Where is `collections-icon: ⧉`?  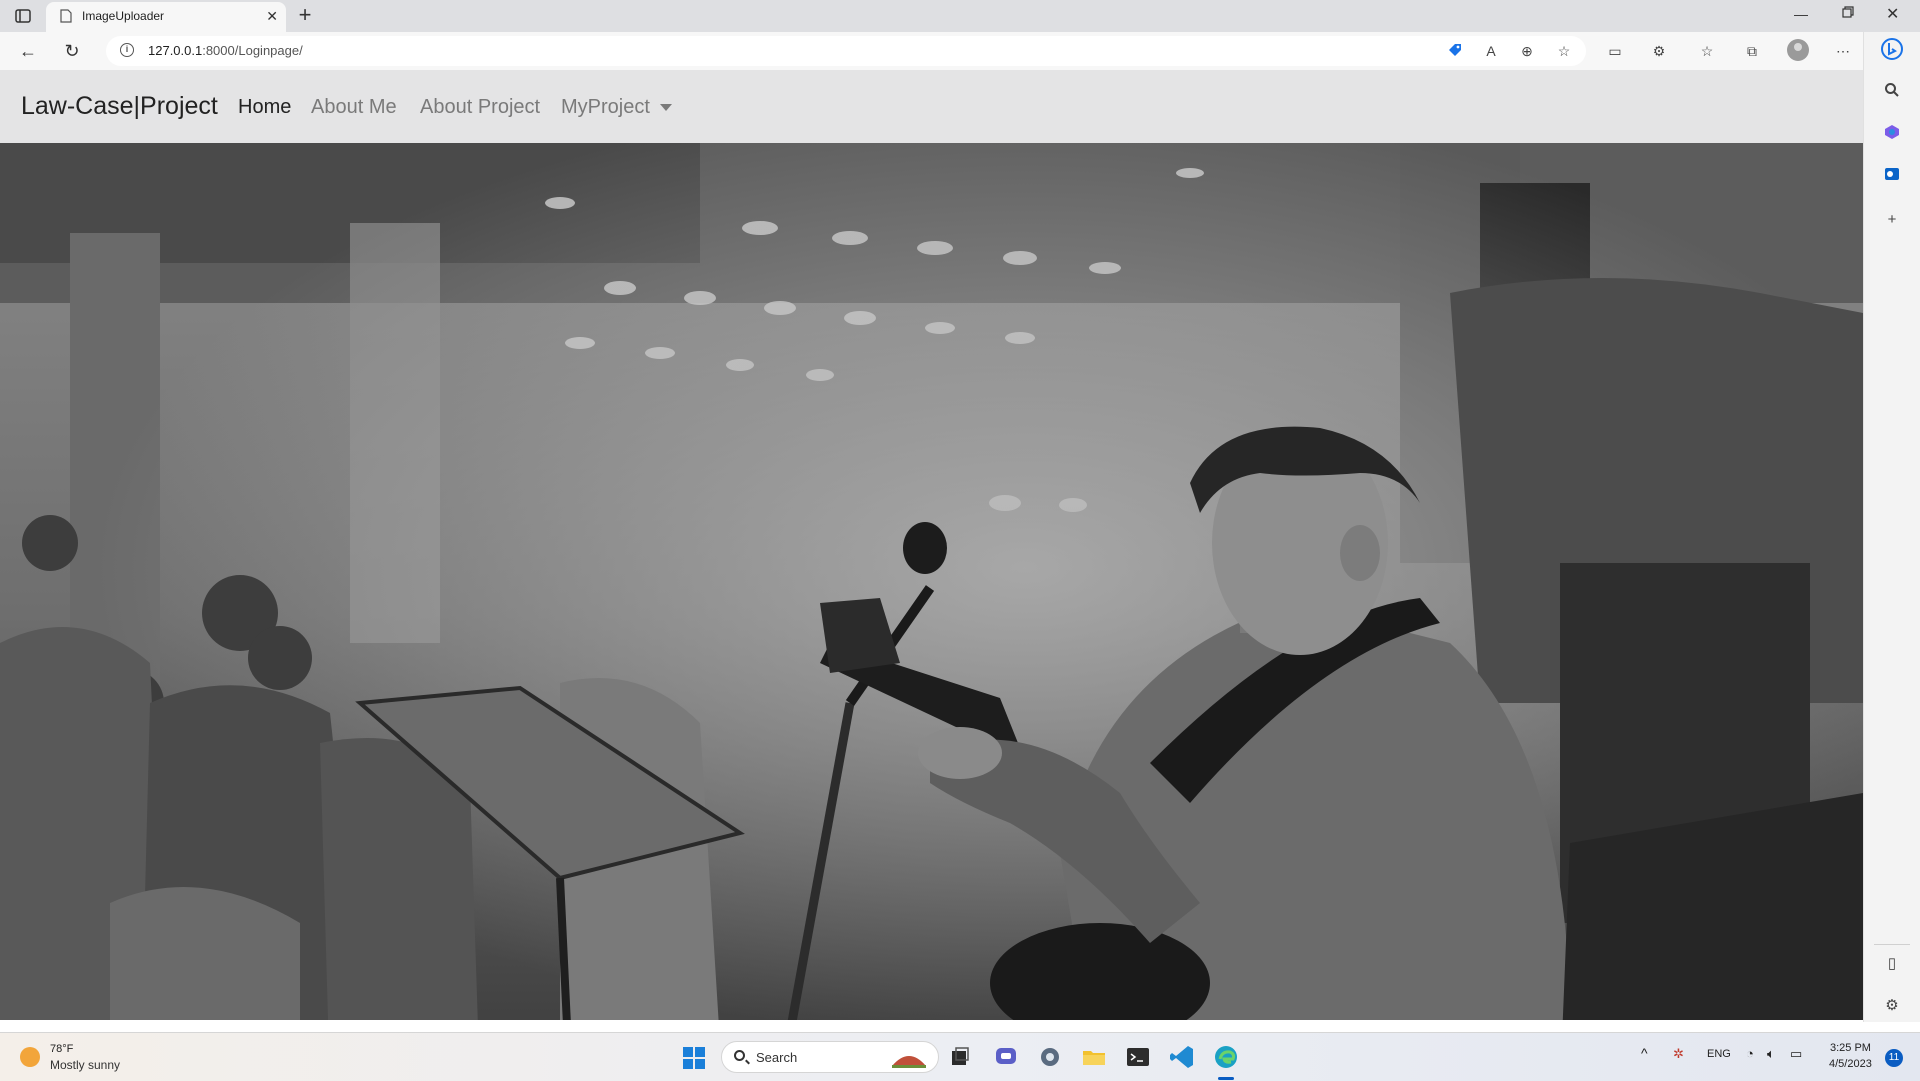
collections-icon: ⧉ is located at coordinates (1752, 51).